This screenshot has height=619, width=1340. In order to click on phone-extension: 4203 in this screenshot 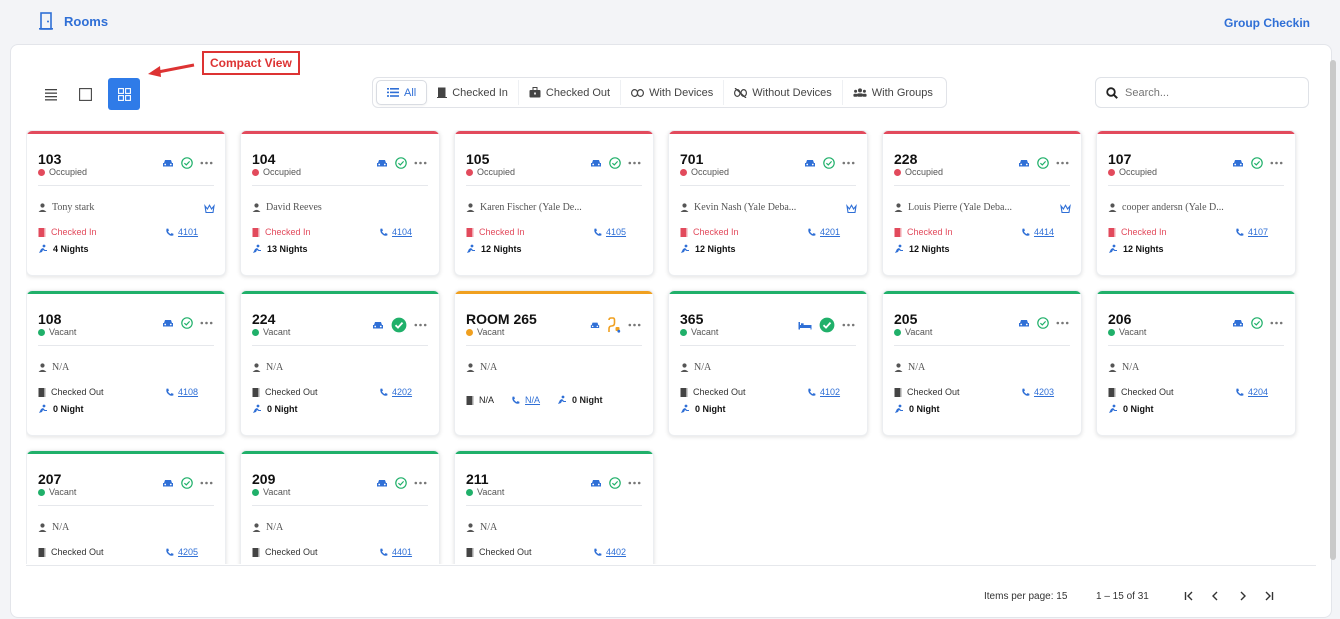, I will do `click(1037, 392)`.